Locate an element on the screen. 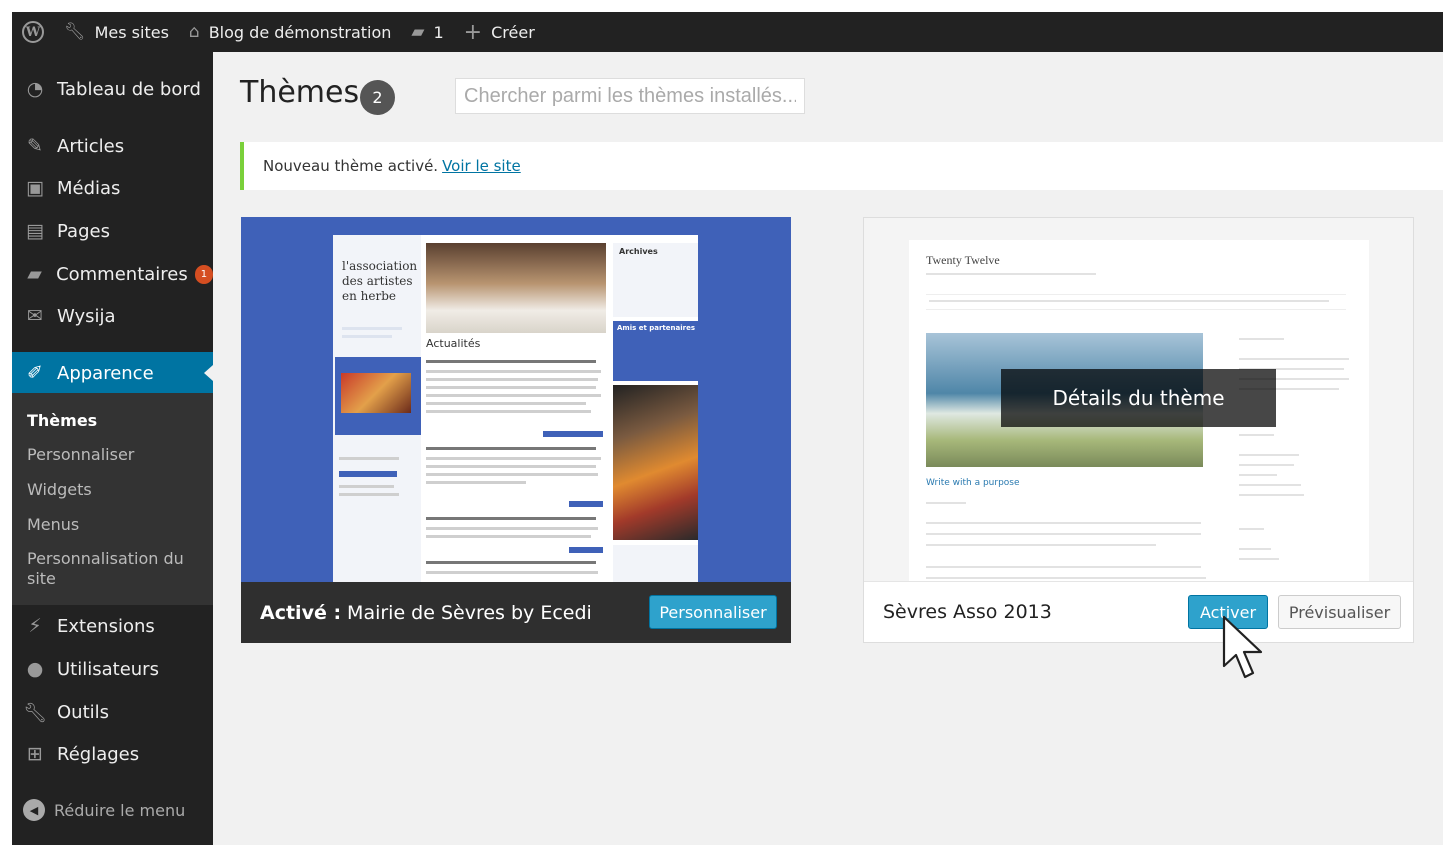 This screenshot has height=845, width=1443. menu-appearance-label: Apparence is located at coordinates (105, 373).